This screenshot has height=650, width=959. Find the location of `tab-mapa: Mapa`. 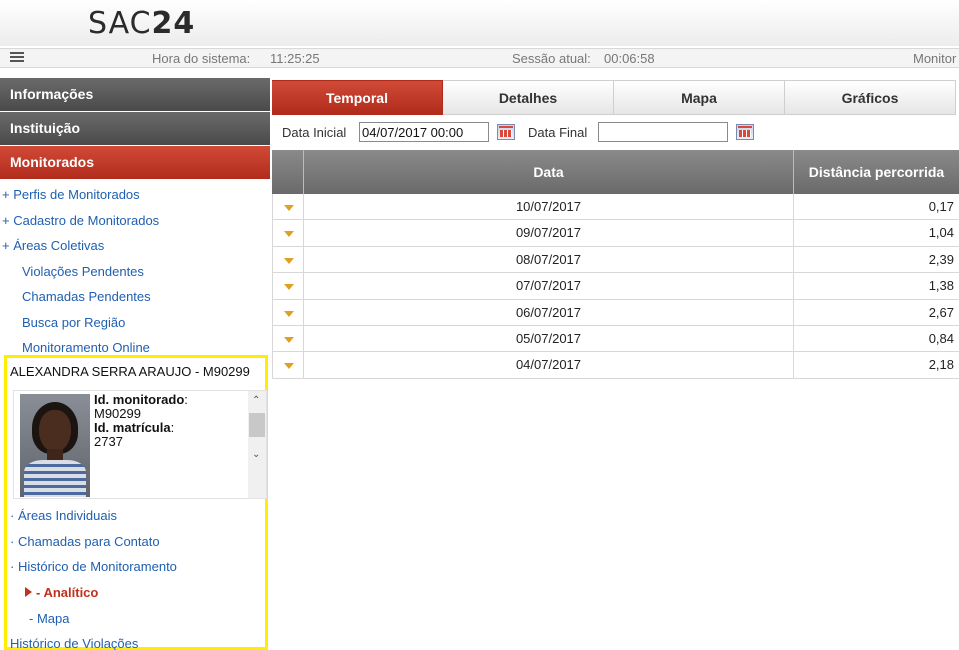

tab-mapa: Mapa is located at coordinates (699, 97).